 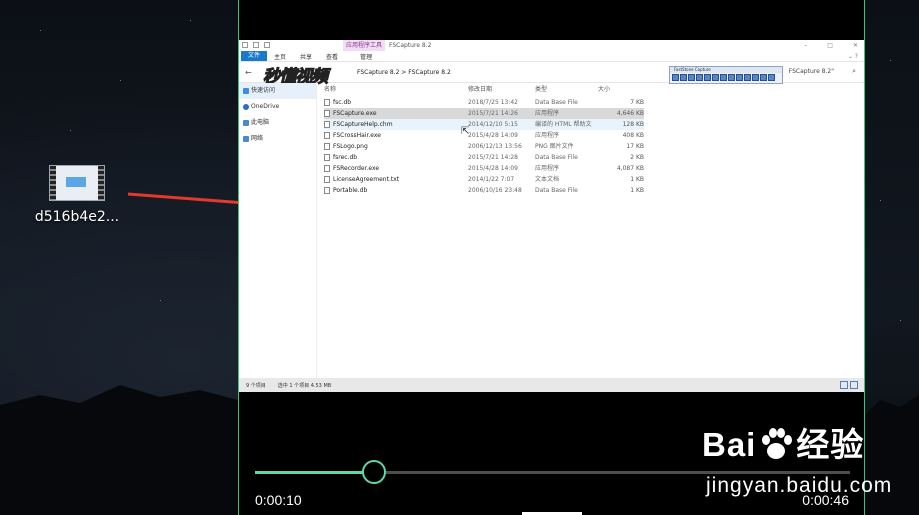 What do you see at coordinates (246, 139) in the screenshot?
I see `network-icon` at bounding box center [246, 139].